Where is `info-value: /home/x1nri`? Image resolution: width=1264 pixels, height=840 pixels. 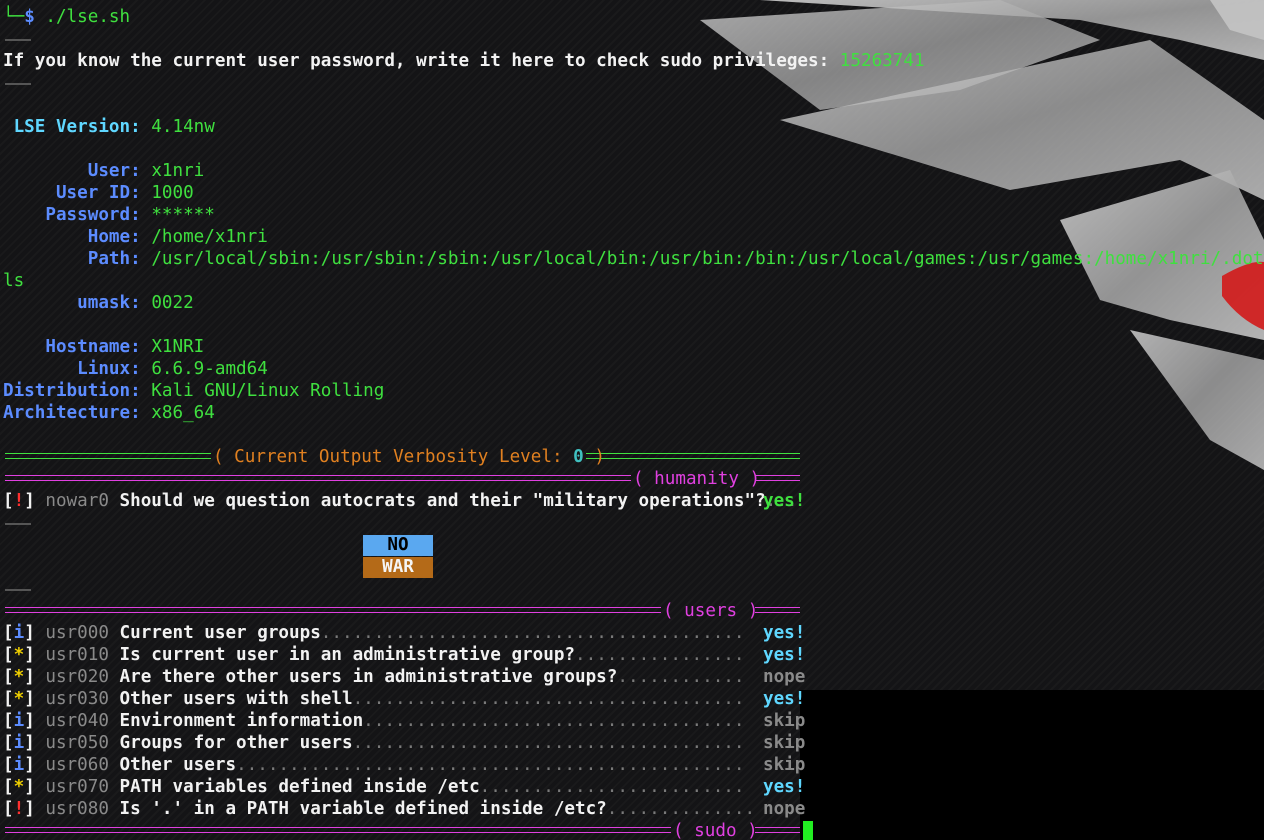 info-value: /home/x1nri is located at coordinates (209, 237).